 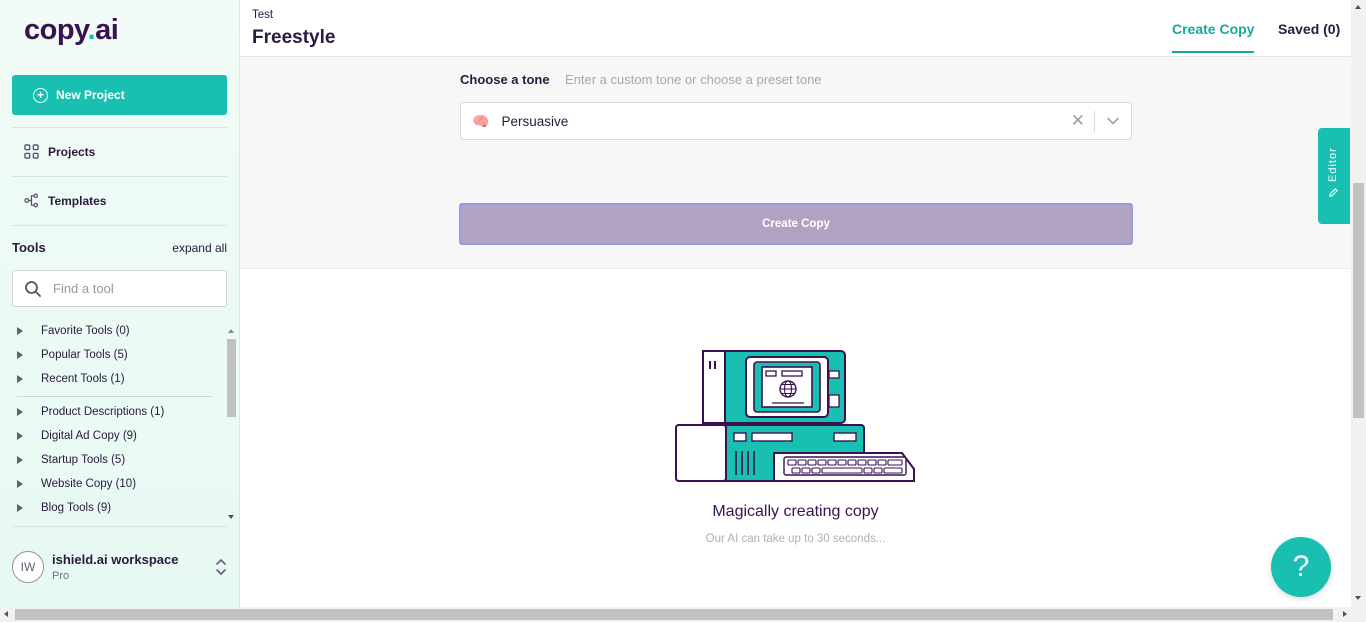 I want to click on tone-select: 🧠 Persuasive ✕, so click(x=796, y=121).